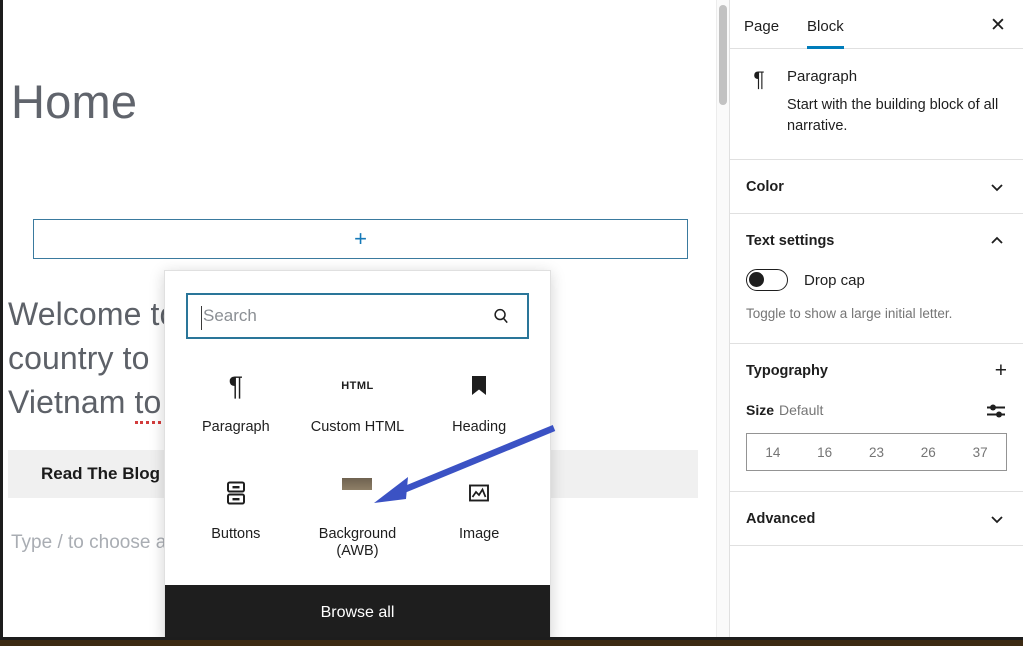  Describe the element at coordinates (876, 24) in the screenshot. I see `sidebar-header: Page Block ✕` at that location.